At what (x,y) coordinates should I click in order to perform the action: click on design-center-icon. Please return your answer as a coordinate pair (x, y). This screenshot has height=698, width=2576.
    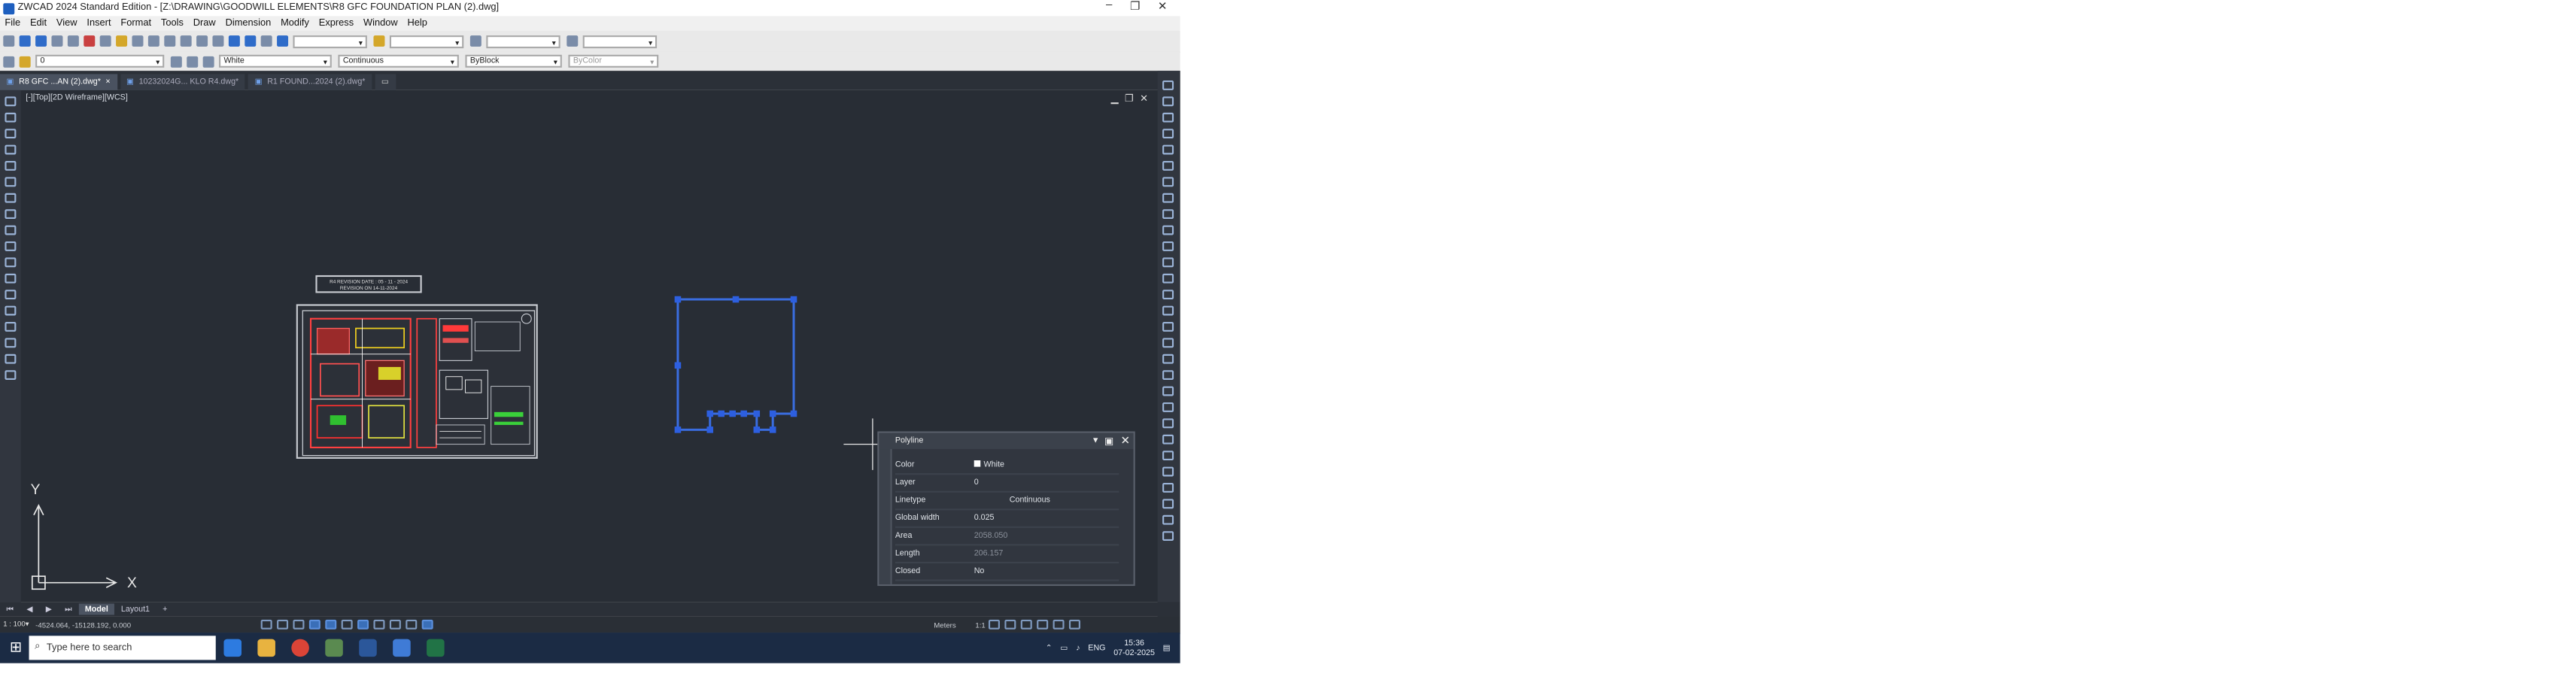
    Looking at the image, I should click on (250, 41).